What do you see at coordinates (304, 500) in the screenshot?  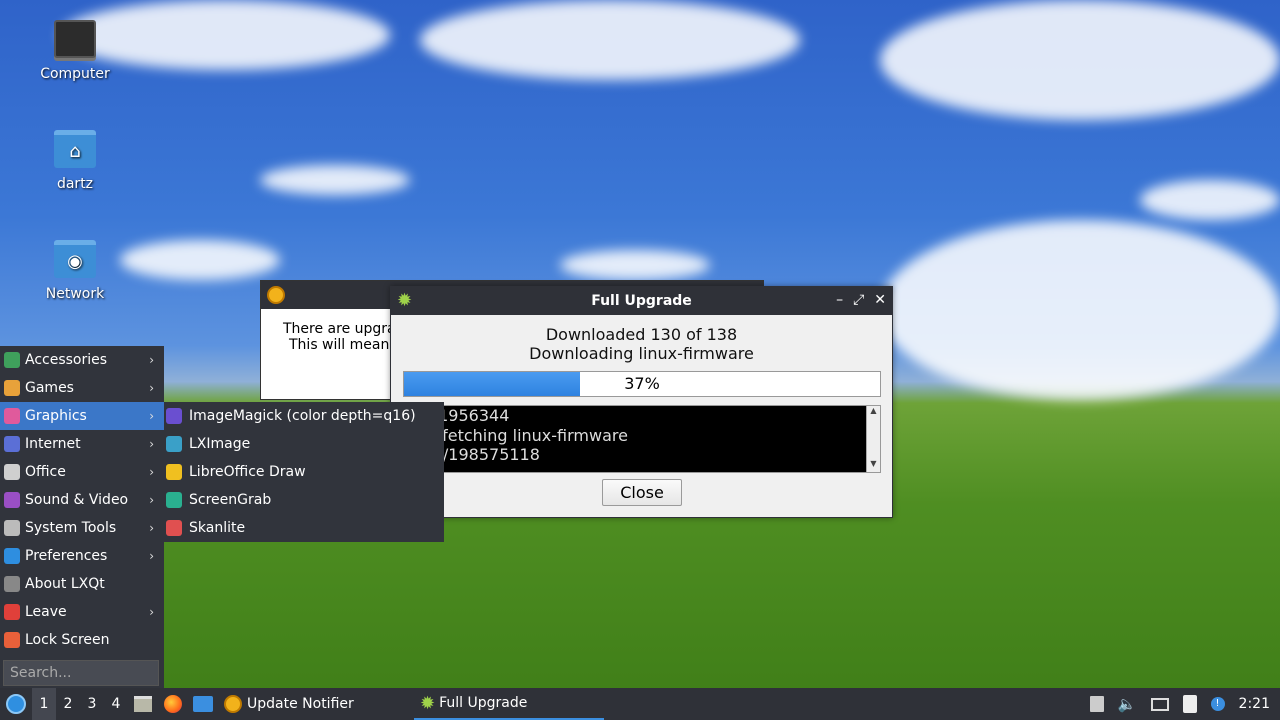 I see `submenu-item-screengrab: ScreenGrab` at bounding box center [304, 500].